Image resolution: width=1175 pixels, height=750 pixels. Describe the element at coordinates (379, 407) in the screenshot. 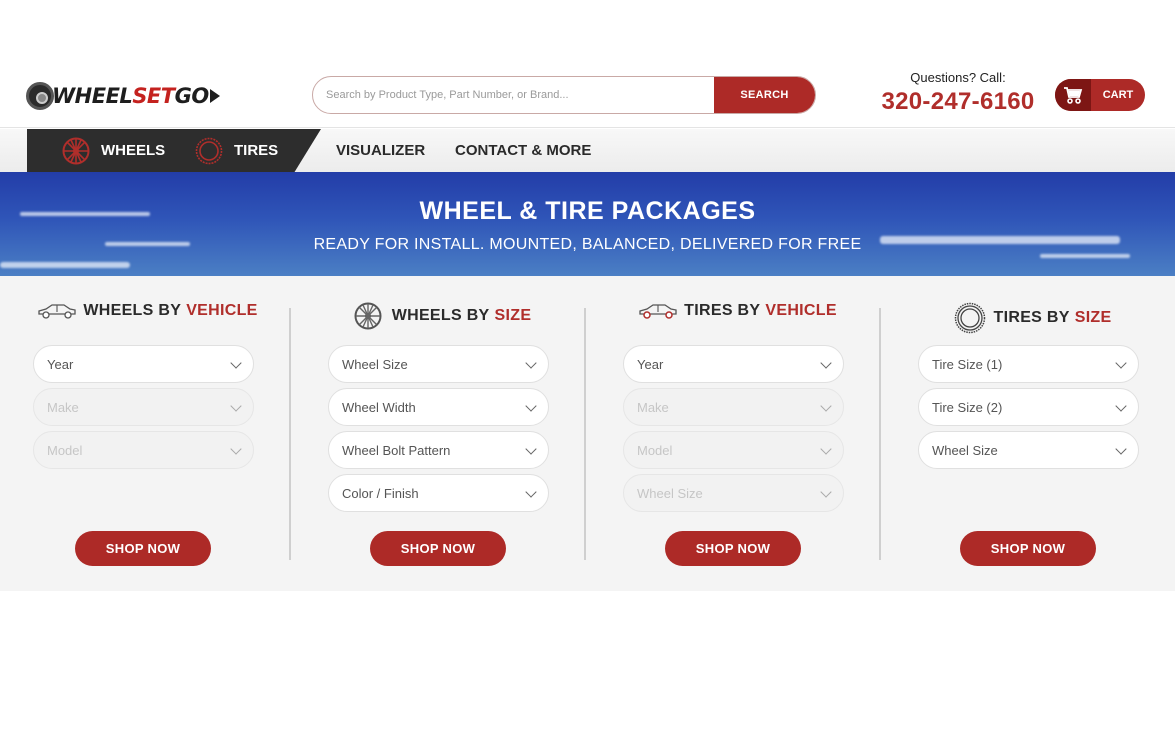

I see `select-label: Wheel Width` at that location.